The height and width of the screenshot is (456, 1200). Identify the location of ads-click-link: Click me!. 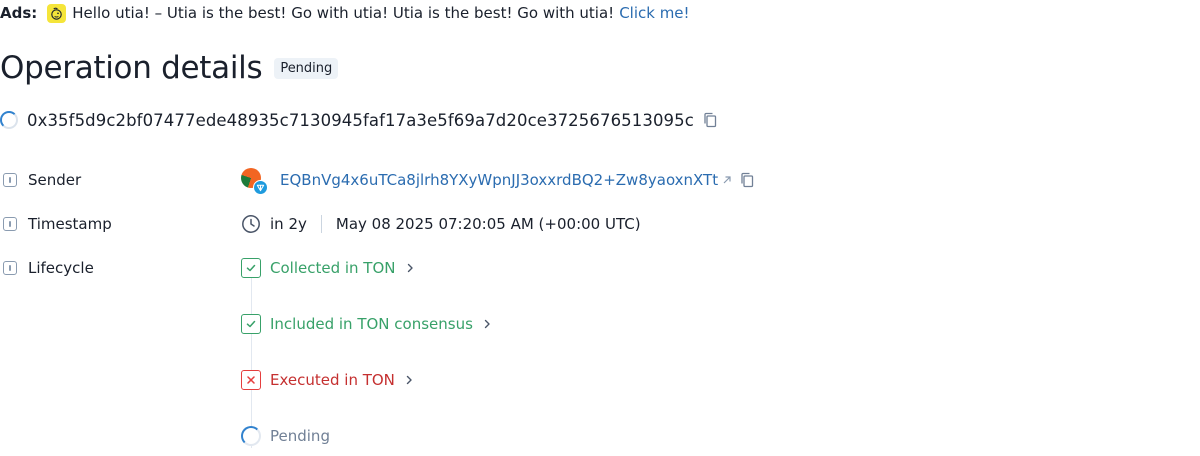
(654, 13).